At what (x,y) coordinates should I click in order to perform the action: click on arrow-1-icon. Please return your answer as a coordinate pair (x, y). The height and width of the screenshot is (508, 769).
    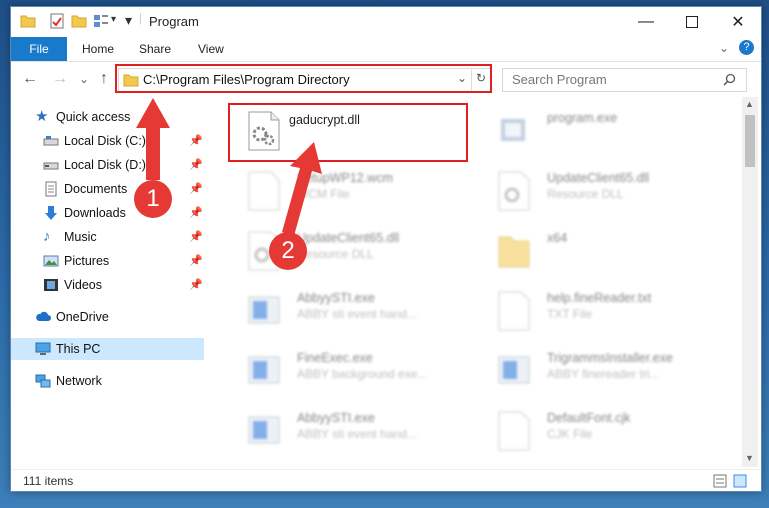
    Looking at the image, I should click on (153, 139).